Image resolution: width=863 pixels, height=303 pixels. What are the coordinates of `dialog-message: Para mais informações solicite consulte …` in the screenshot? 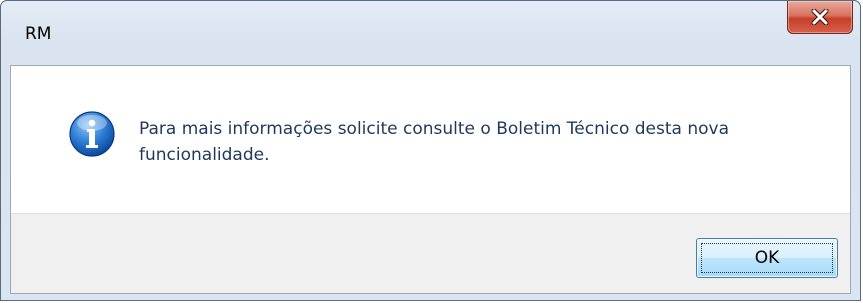 It's located at (434, 142).